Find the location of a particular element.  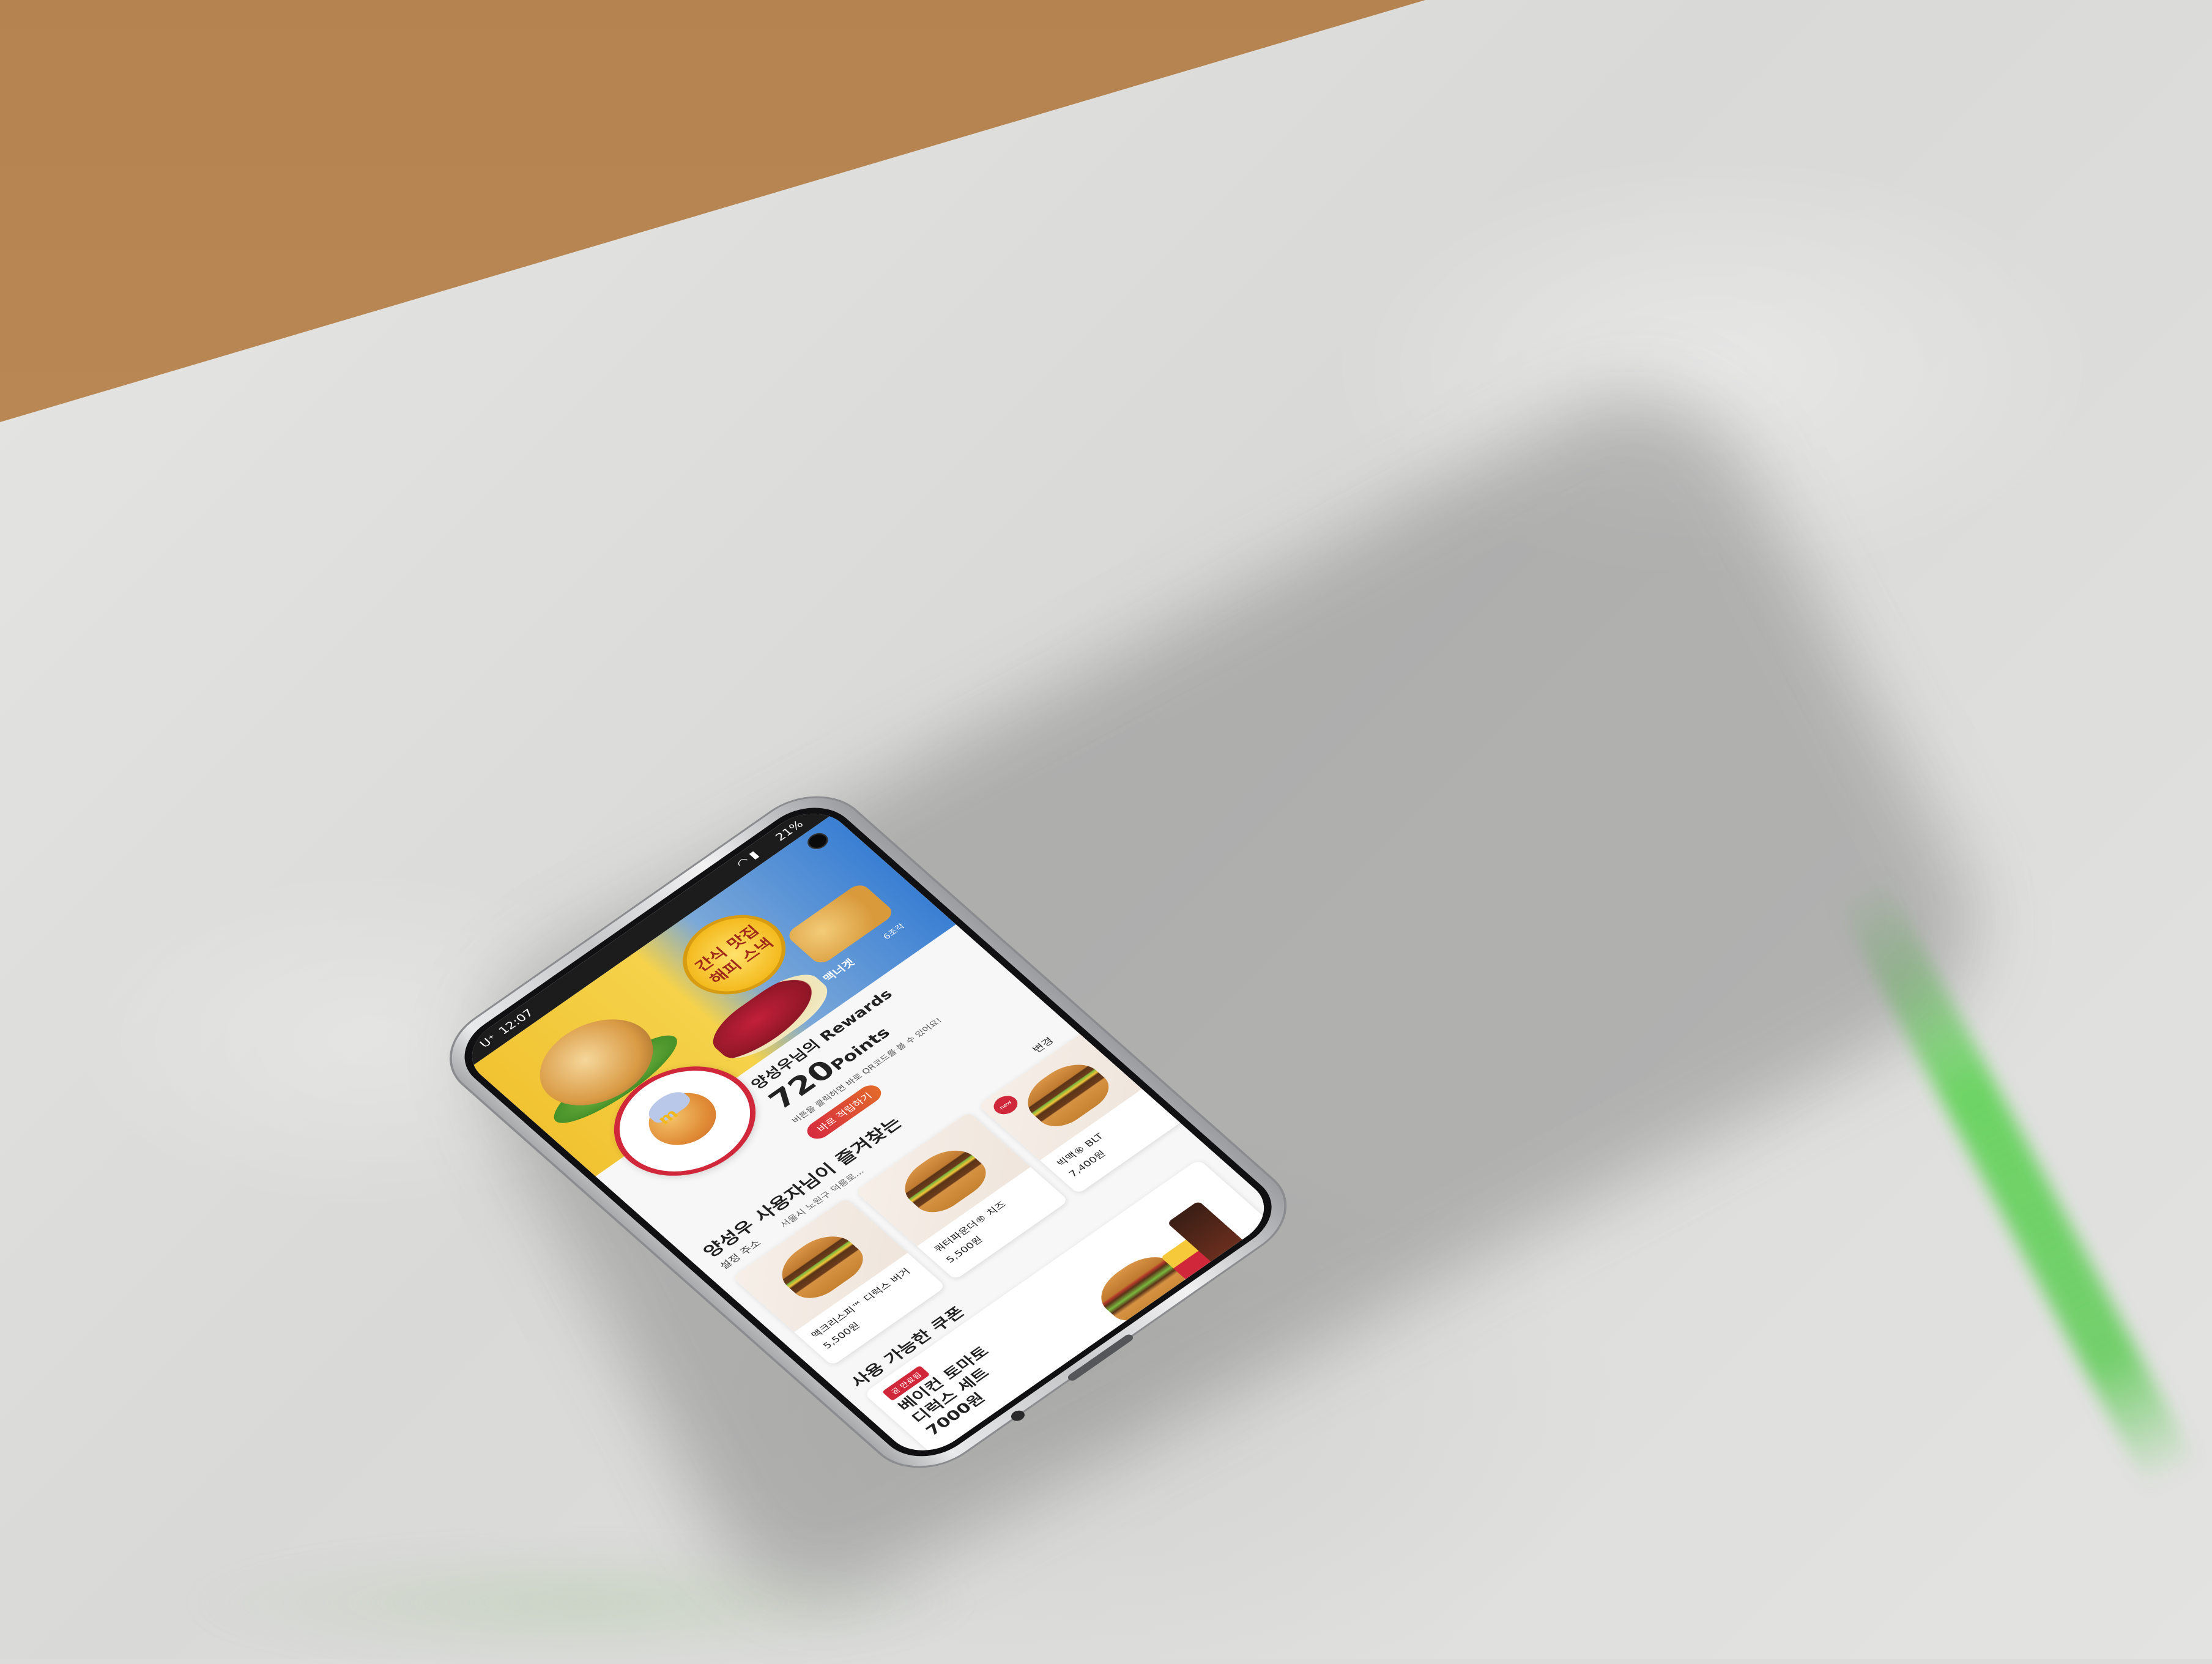

change-address-link: 변경 is located at coordinates (1042, 1044).